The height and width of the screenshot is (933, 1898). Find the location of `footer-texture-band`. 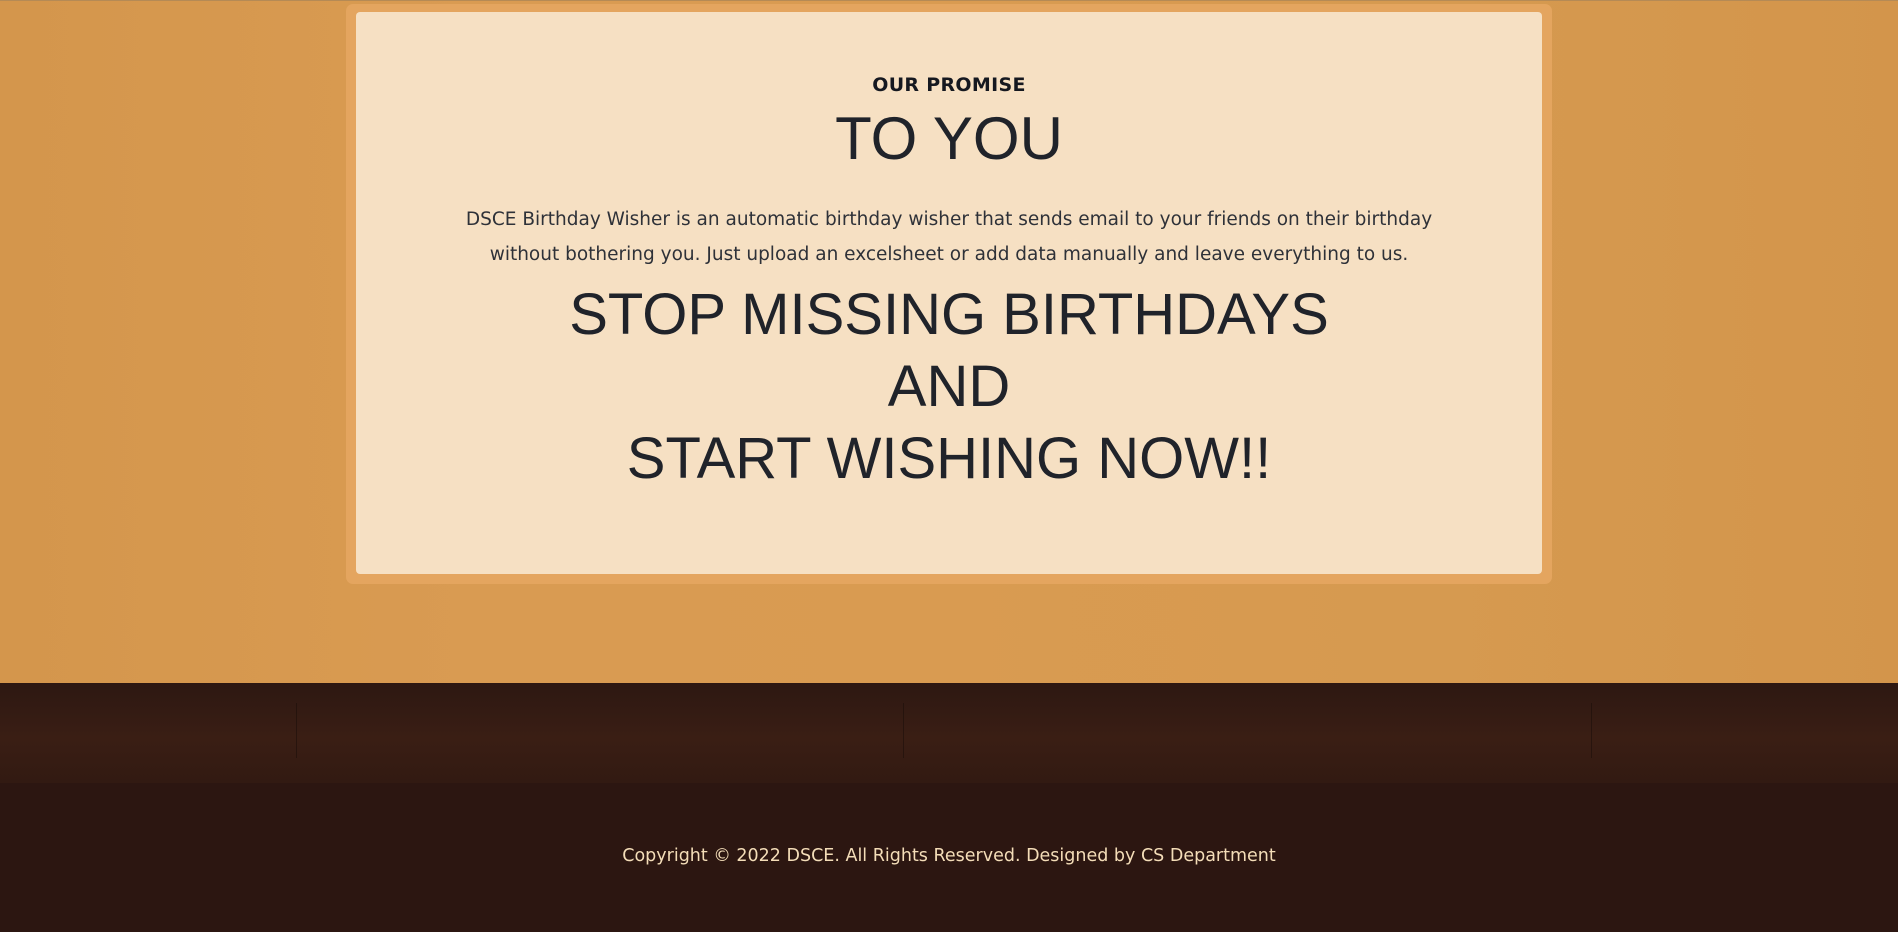

footer-texture-band is located at coordinates (949, 733).